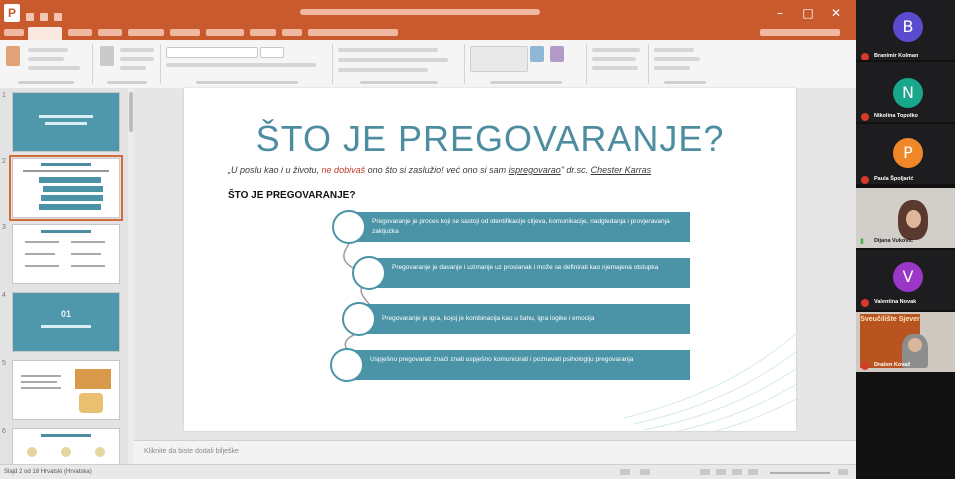 Image resolution: width=955 pixels, height=479 pixels. I want to click on share-button, so click(800, 32).